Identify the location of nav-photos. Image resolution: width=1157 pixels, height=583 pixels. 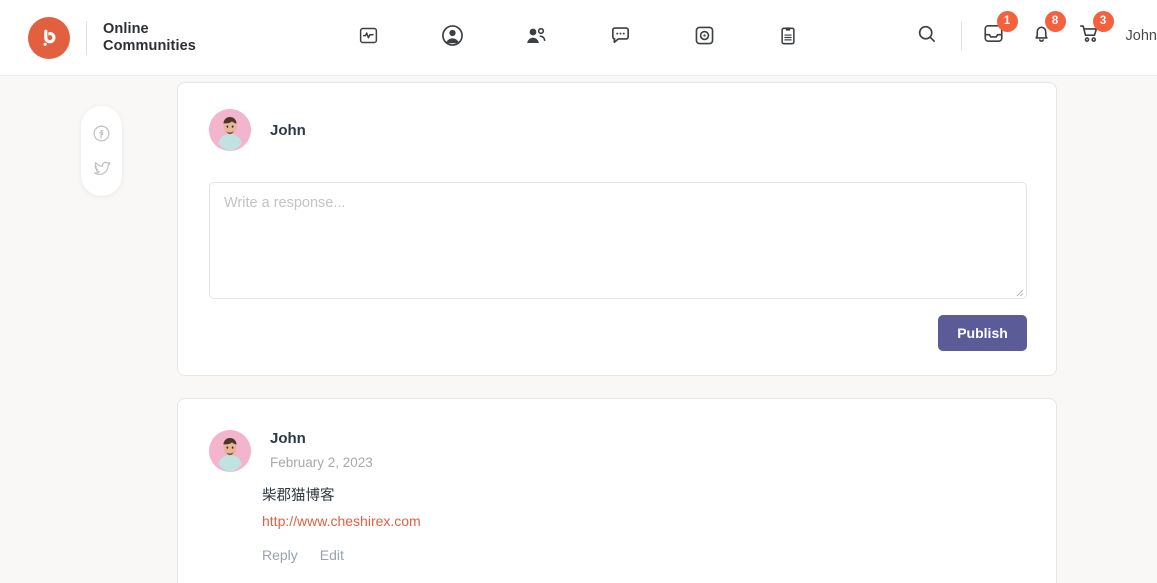
(704, 38).